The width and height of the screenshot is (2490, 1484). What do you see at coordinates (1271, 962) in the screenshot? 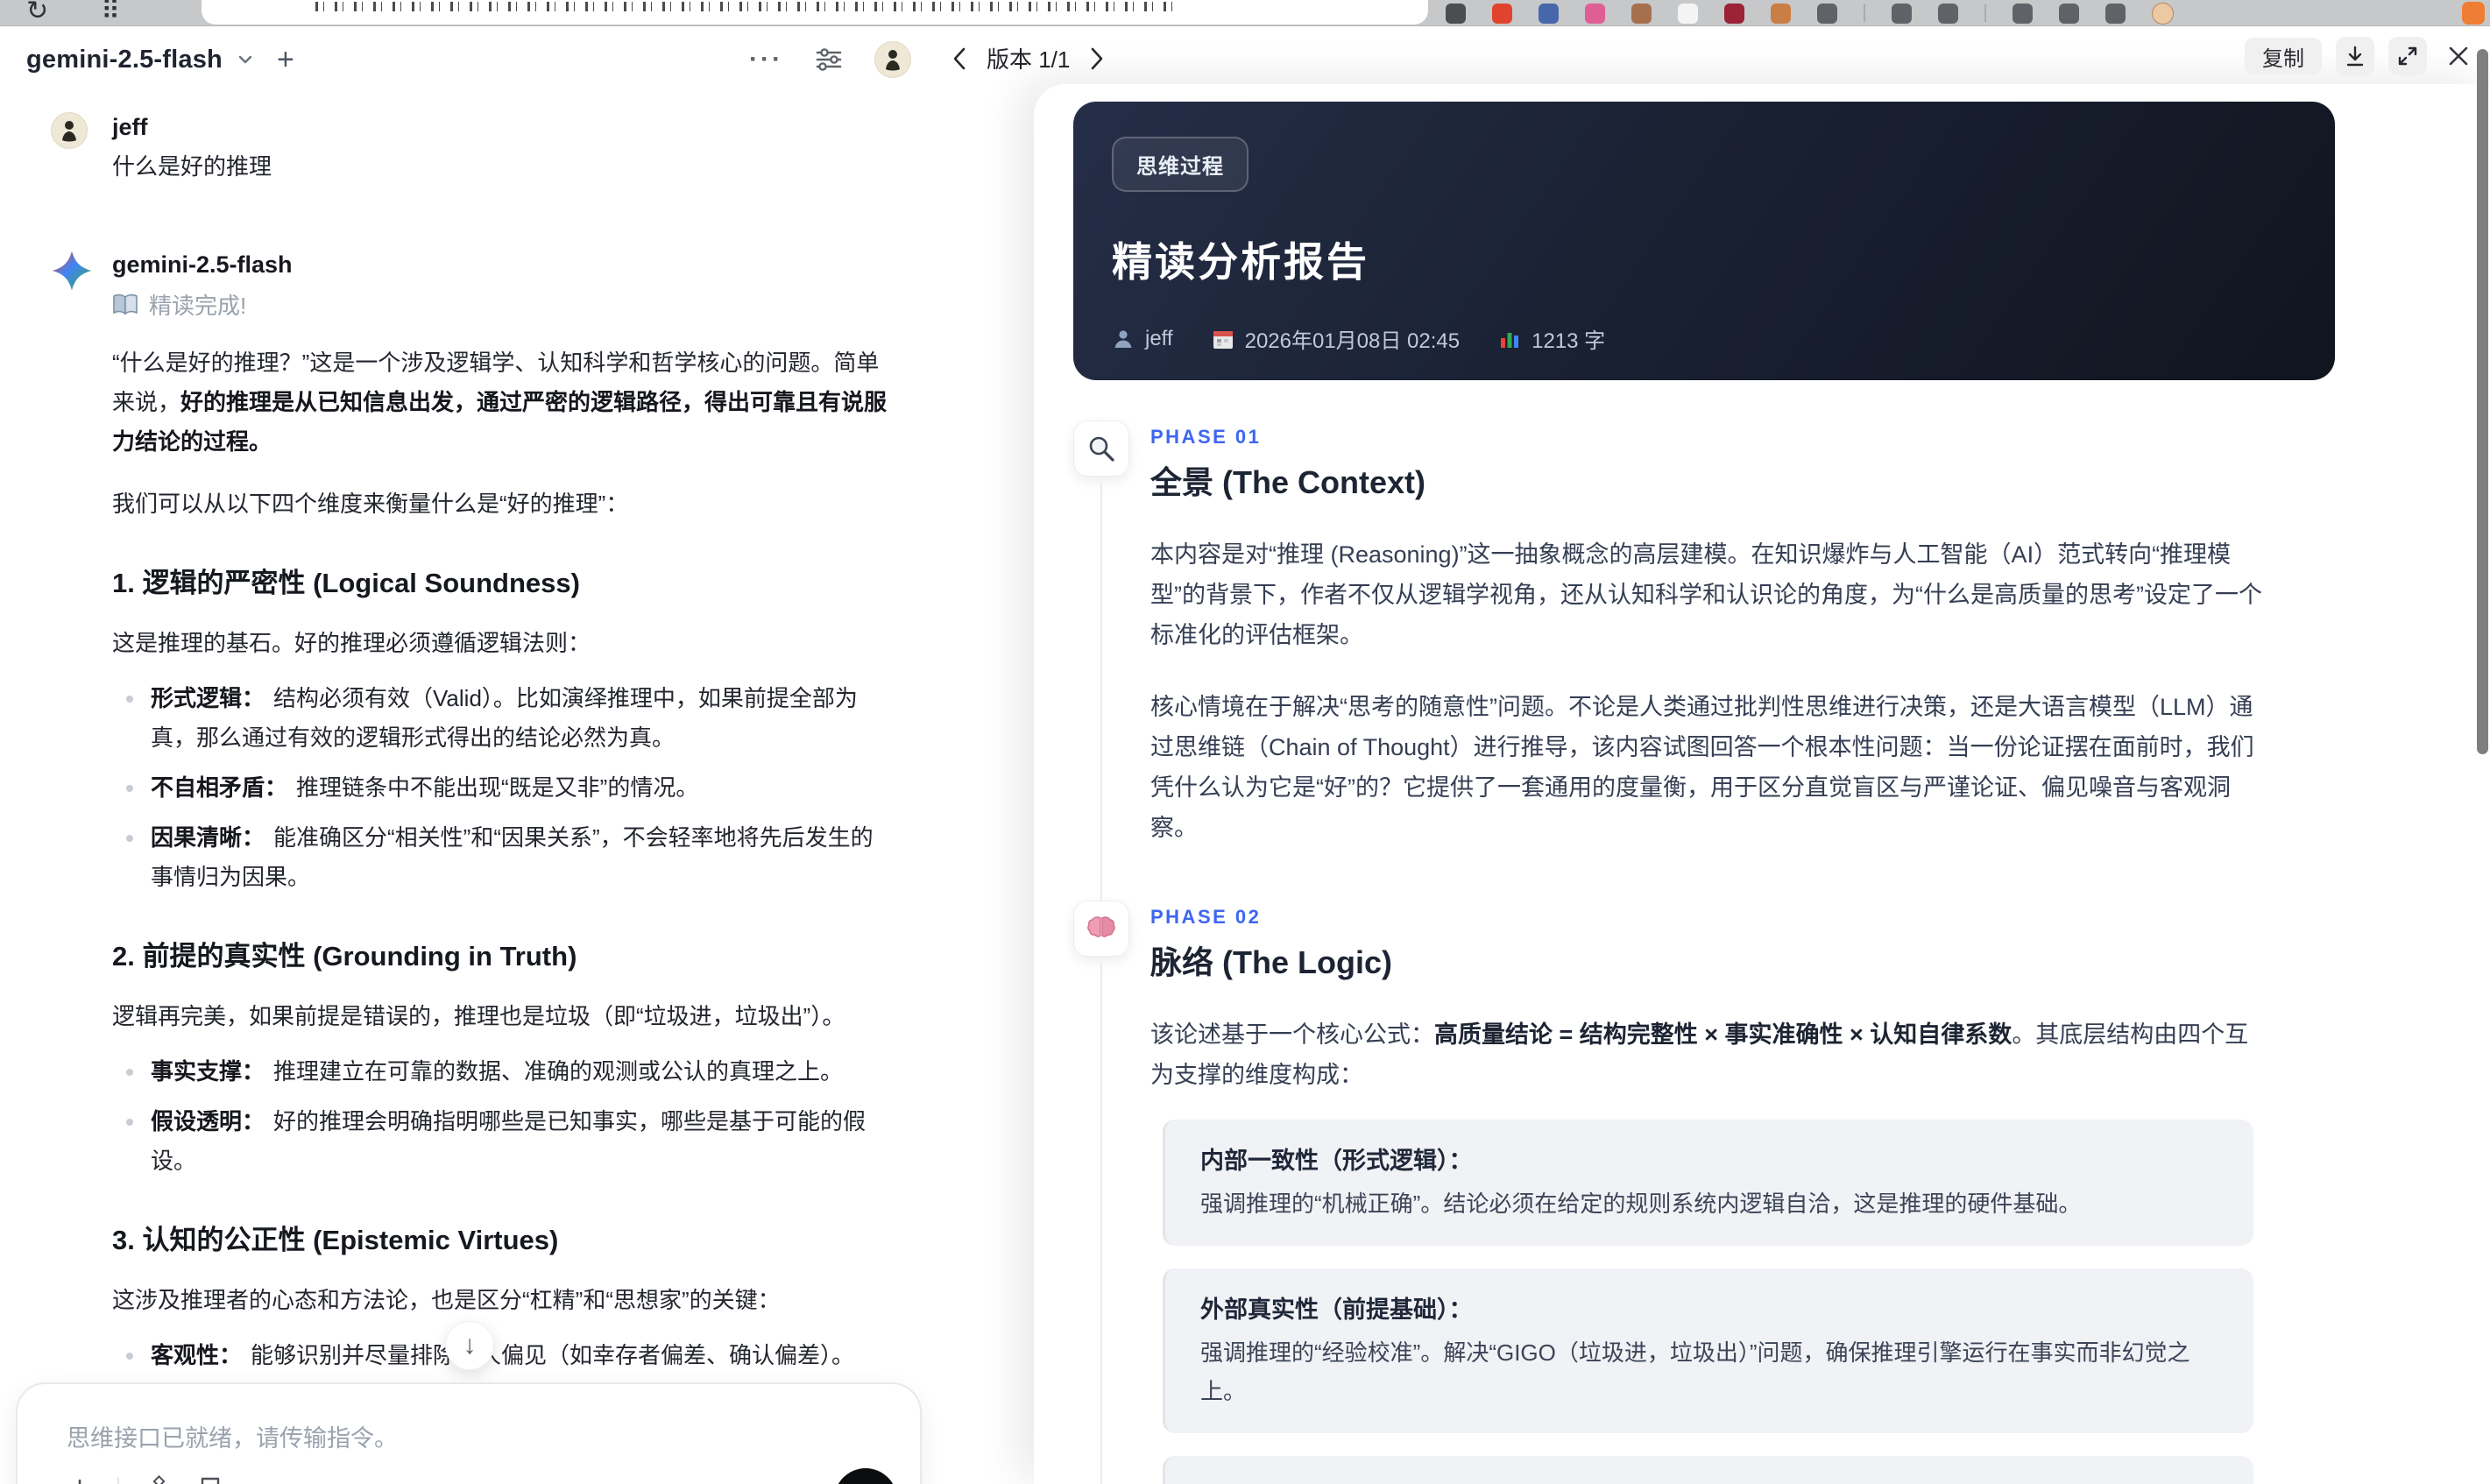
I see `phase-2-title: 脉络 (The Logic)` at bounding box center [1271, 962].